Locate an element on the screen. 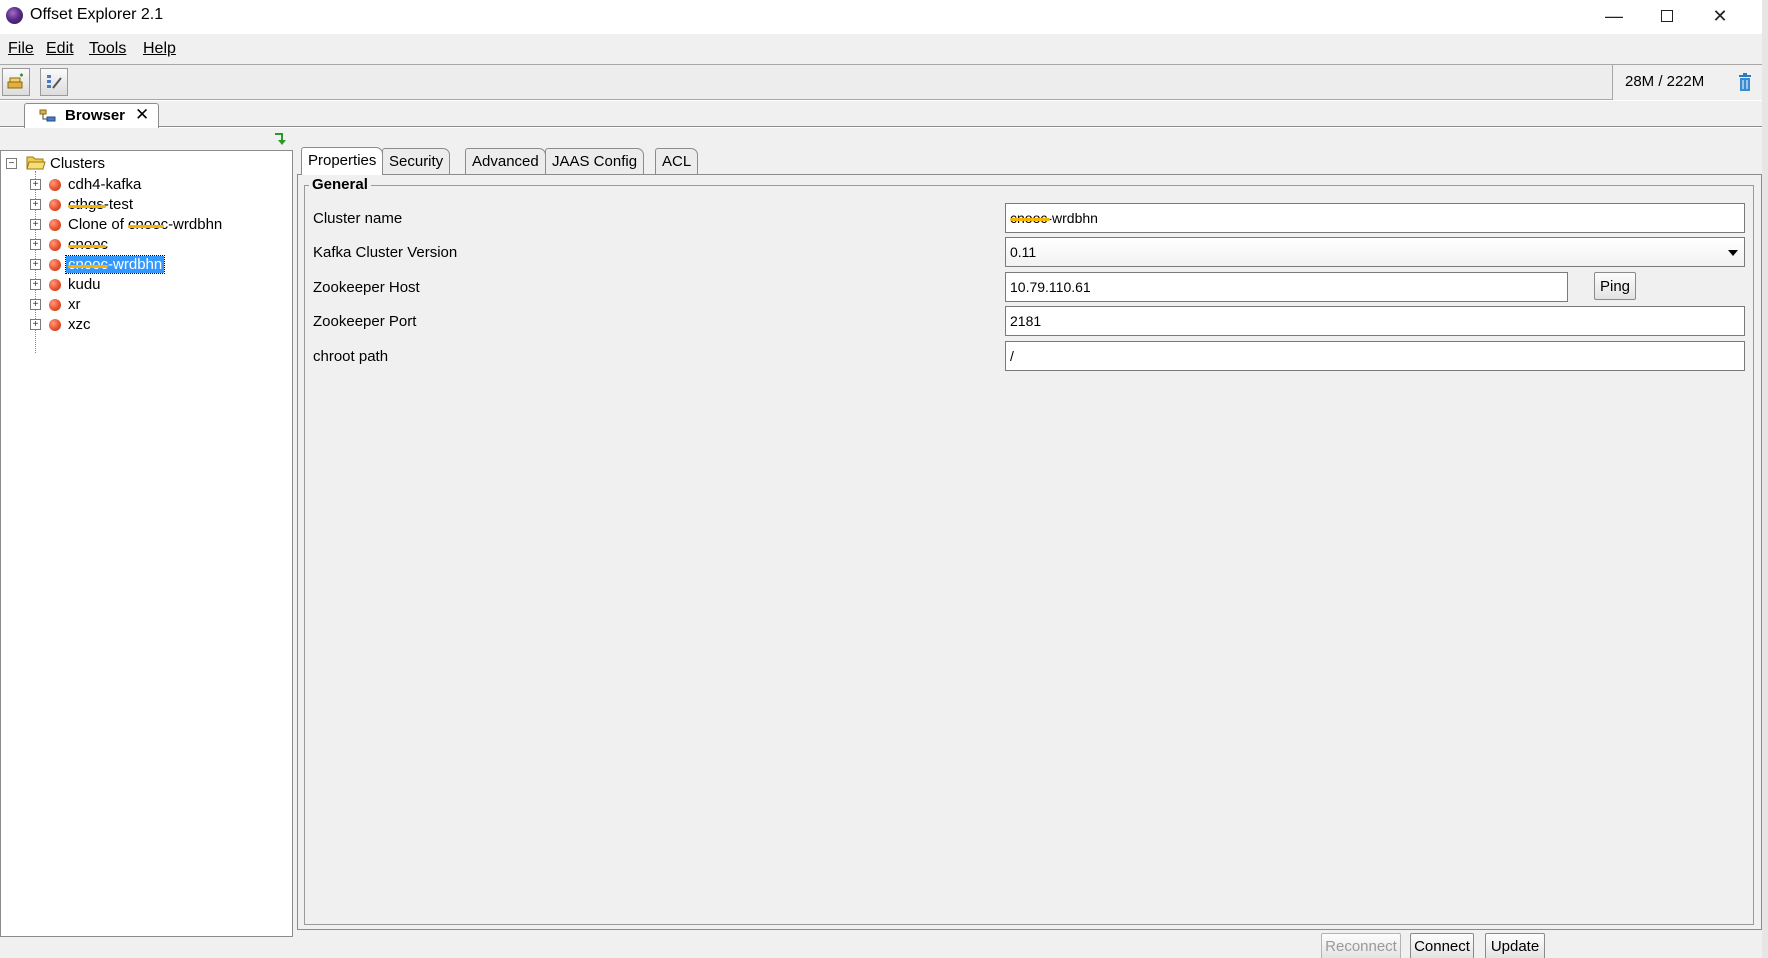 The image size is (1768, 958). menu-edit-label: Edit is located at coordinates (60, 48).